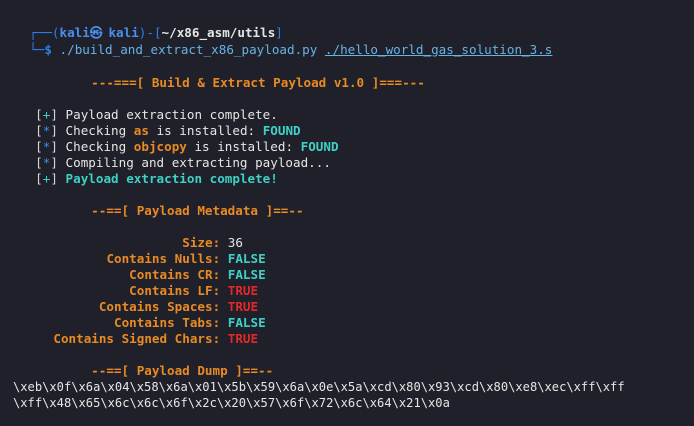 The image size is (694, 426). I want to click on metadata-row: Contains LF: TRUE, so click(129, 282).